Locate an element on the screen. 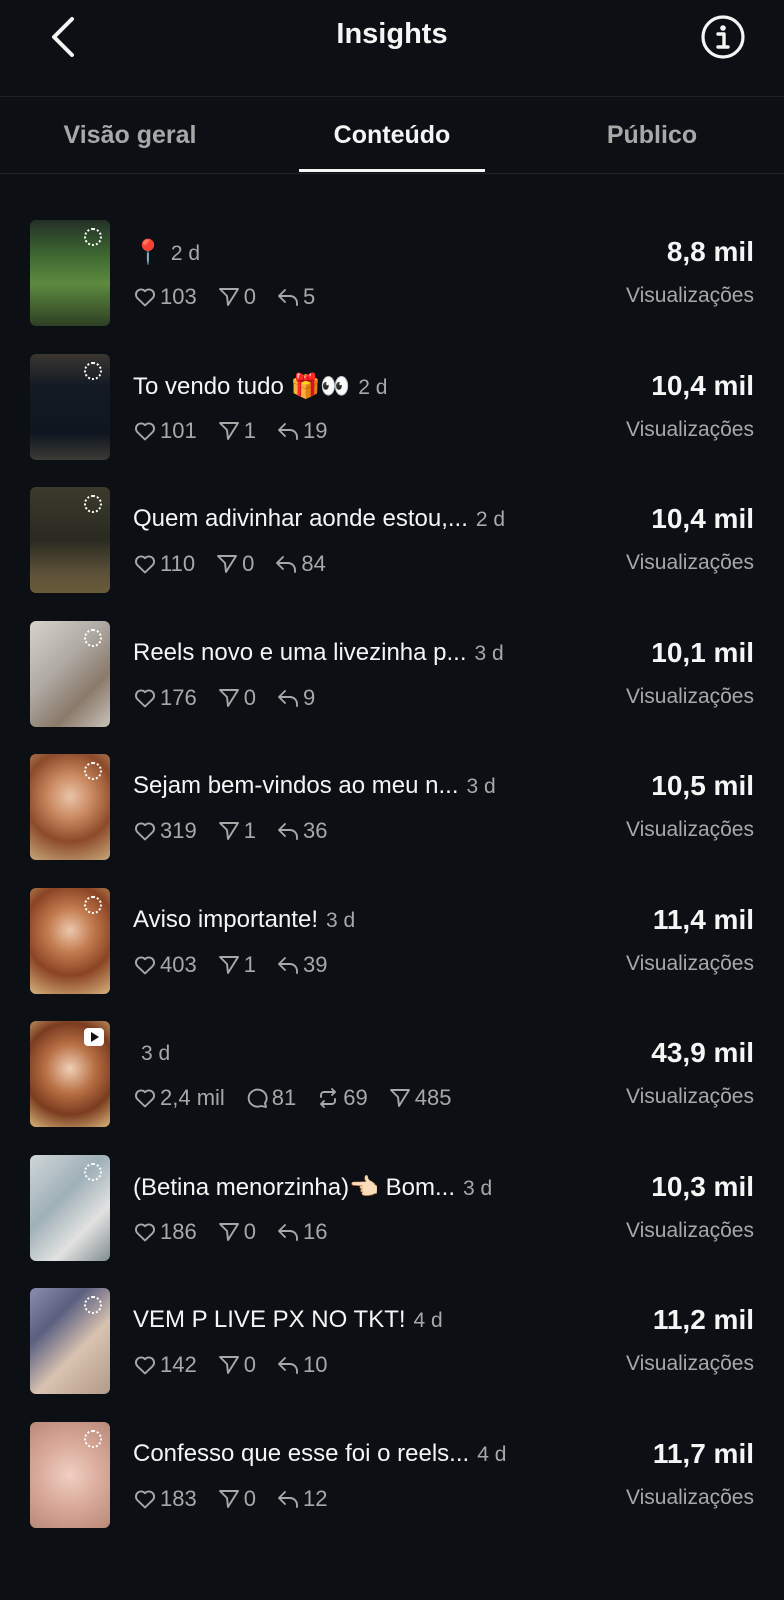 The width and height of the screenshot is (784, 1600). post-stats: 101 1 19 is located at coordinates (240, 431).